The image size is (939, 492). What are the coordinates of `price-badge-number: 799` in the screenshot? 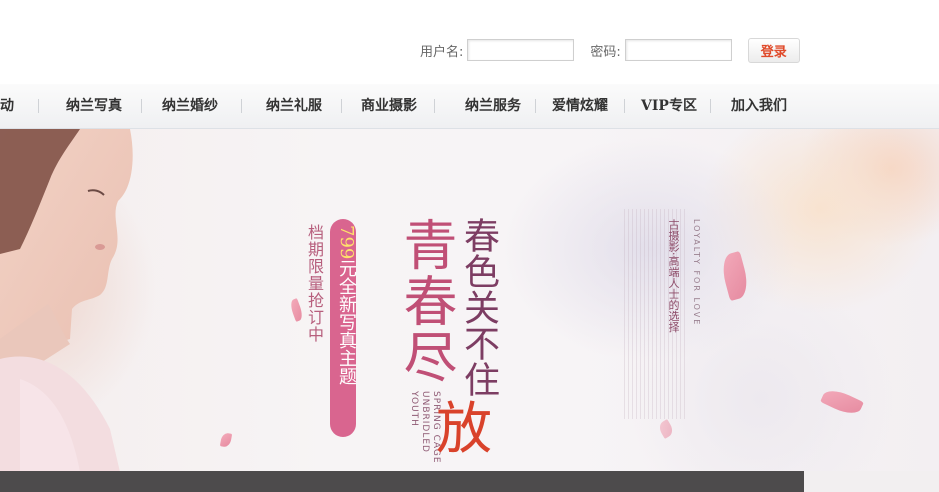 It's located at (346, 242).